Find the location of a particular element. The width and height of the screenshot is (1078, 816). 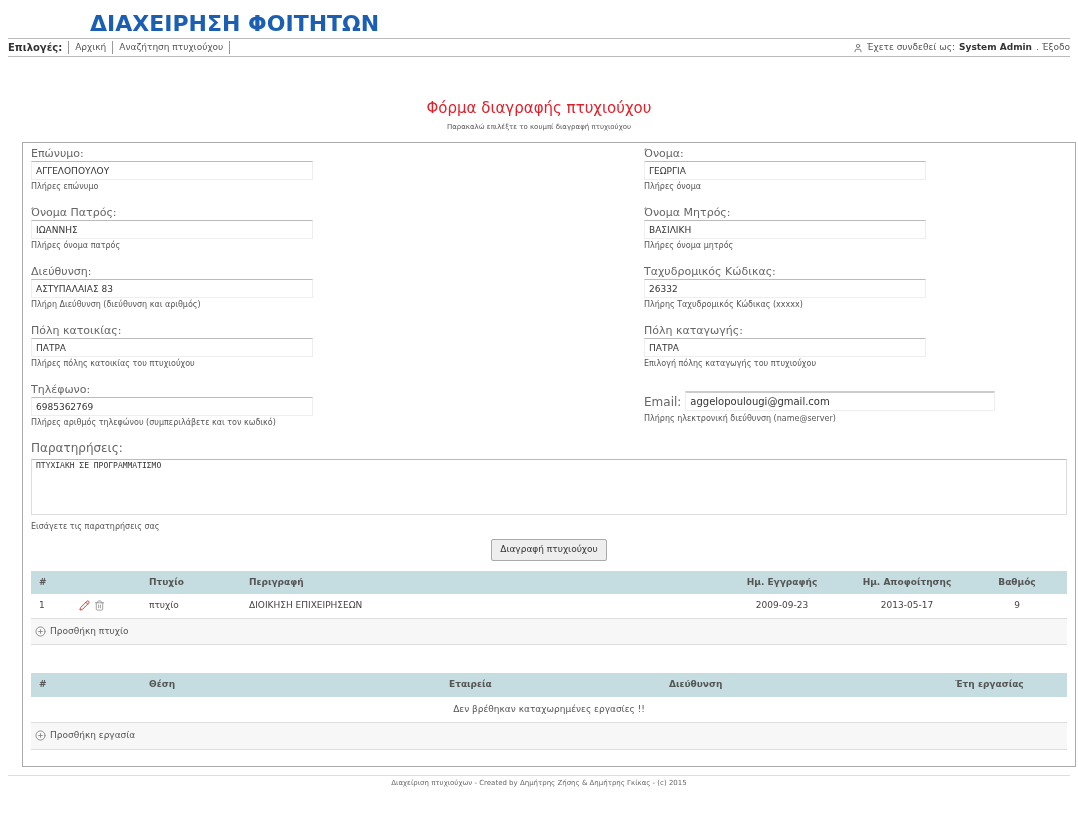

input-field: 26332 is located at coordinates (785, 288).